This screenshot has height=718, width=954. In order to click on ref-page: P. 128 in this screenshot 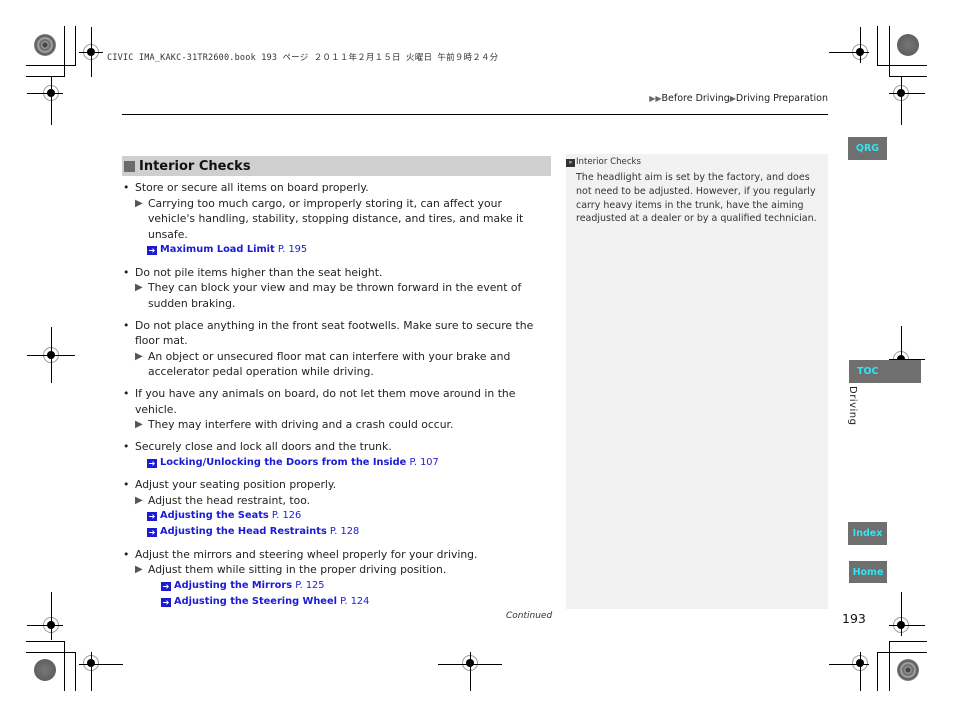, I will do `click(344, 531)`.